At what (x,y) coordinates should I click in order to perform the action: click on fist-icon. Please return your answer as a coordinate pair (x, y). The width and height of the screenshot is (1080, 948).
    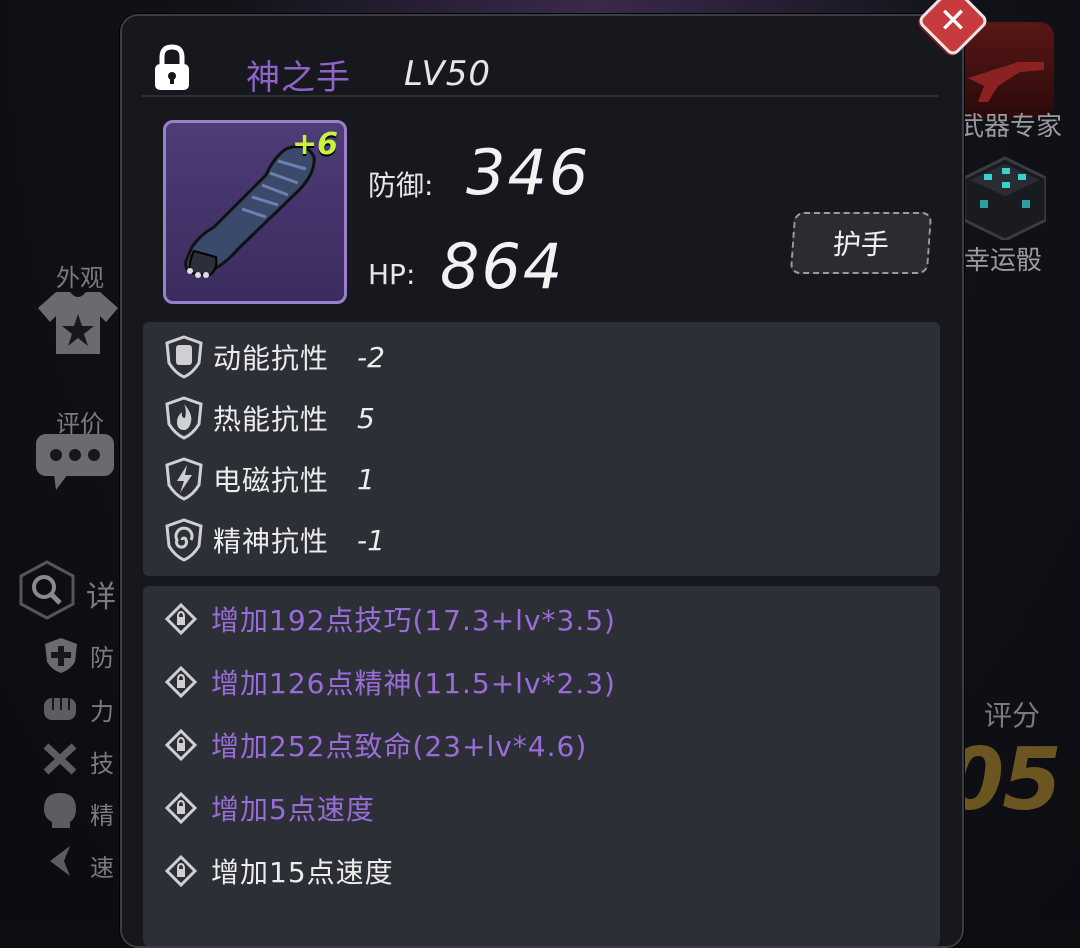
    Looking at the image, I should click on (60, 709).